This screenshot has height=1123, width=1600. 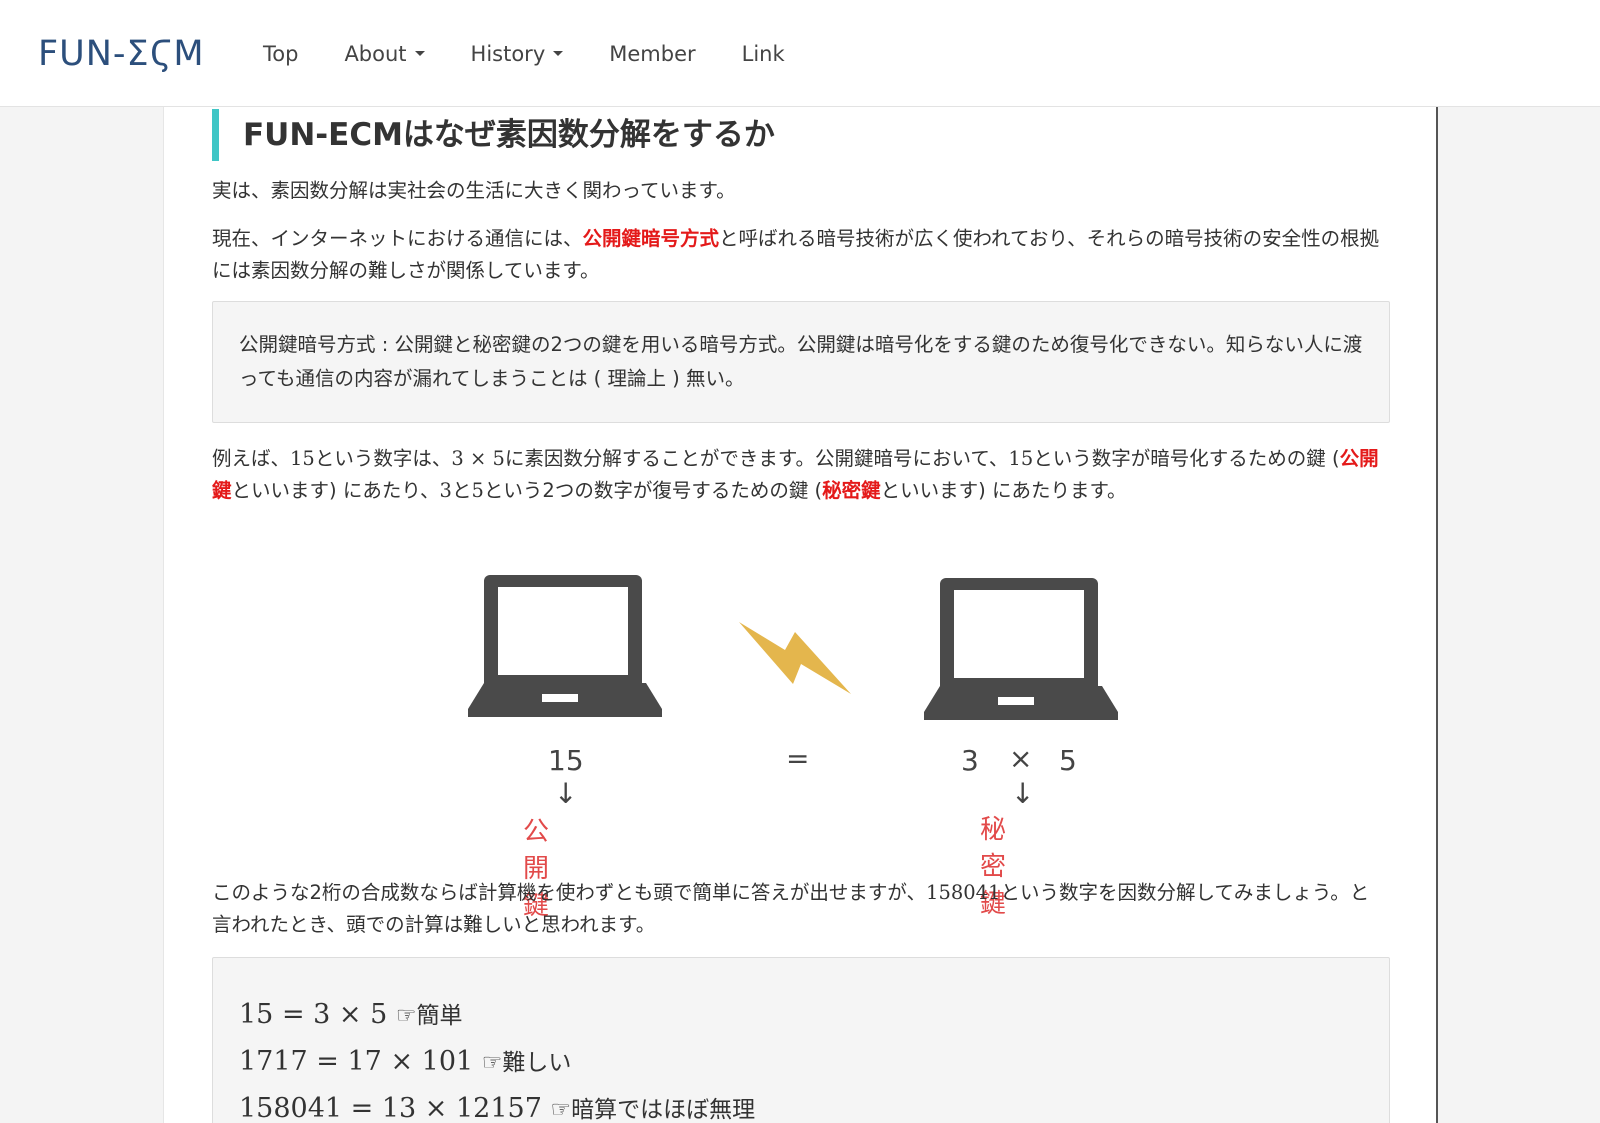 I want to click on difficulty-note: ☞簡単, so click(x=429, y=1016).